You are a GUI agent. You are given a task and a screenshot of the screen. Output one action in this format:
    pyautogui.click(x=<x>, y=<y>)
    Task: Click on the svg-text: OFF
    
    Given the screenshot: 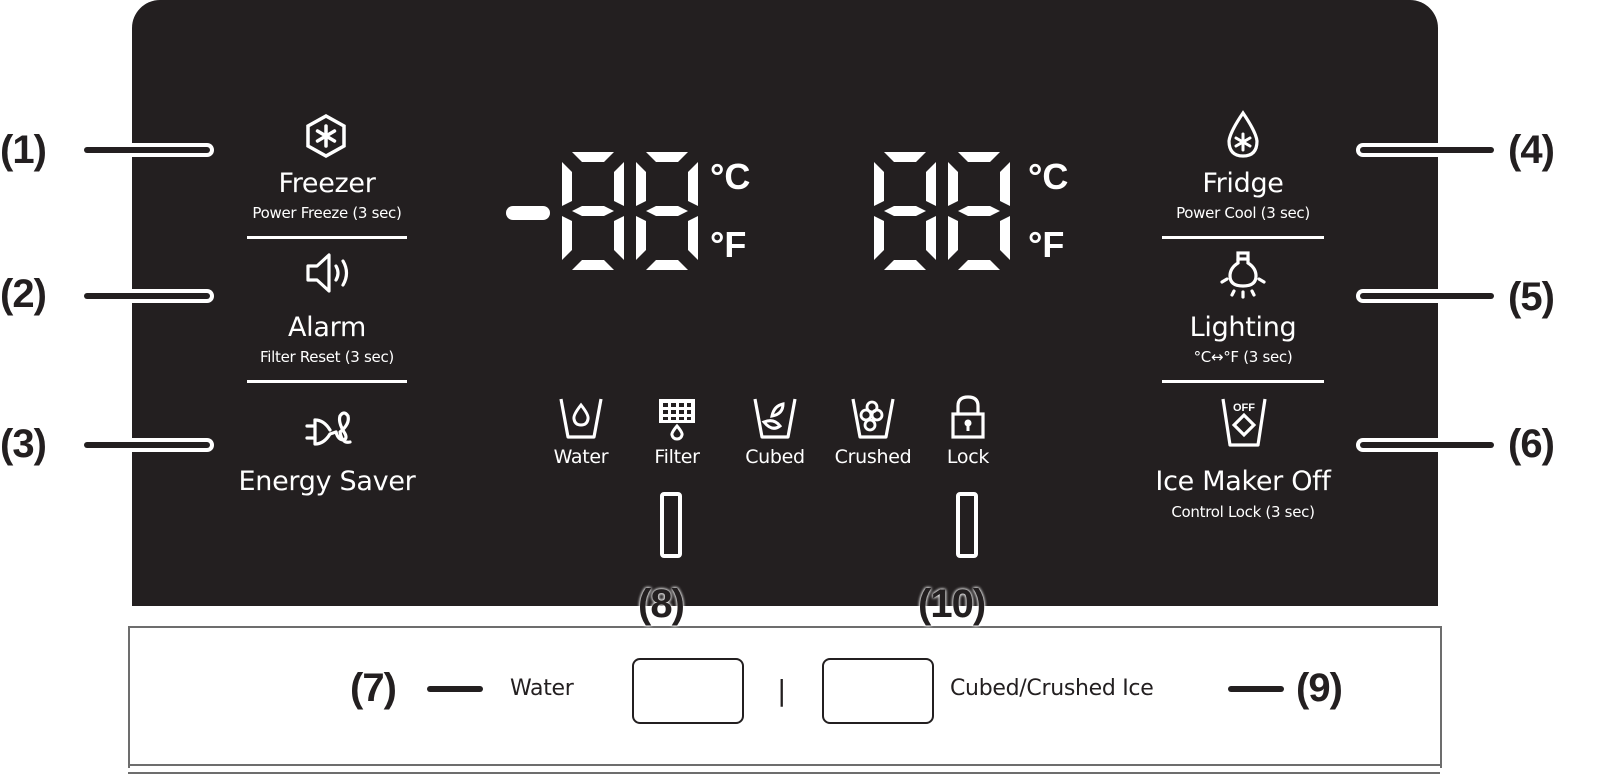 What is the action you would take?
    pyautogui.click(x=1244, y=408)
    